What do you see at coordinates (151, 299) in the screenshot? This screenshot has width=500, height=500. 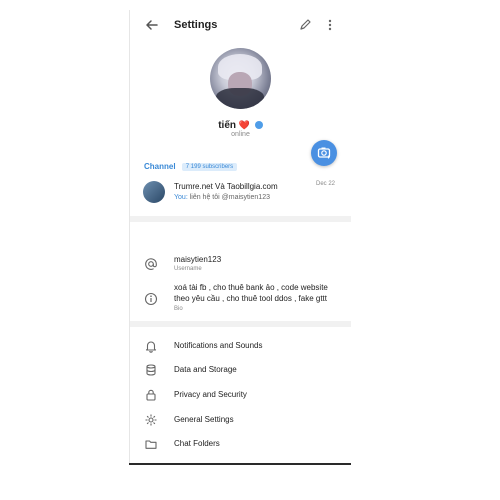 I see `info-icon` at bounding box center [151, 299].